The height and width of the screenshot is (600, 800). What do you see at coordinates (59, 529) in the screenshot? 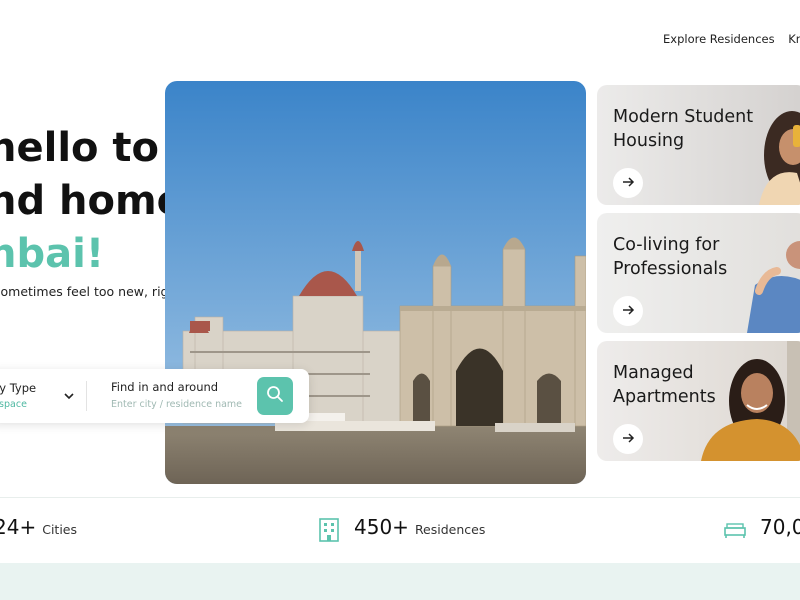
I see `stat-cities-label: Cities` at bounding box center [59, 529].